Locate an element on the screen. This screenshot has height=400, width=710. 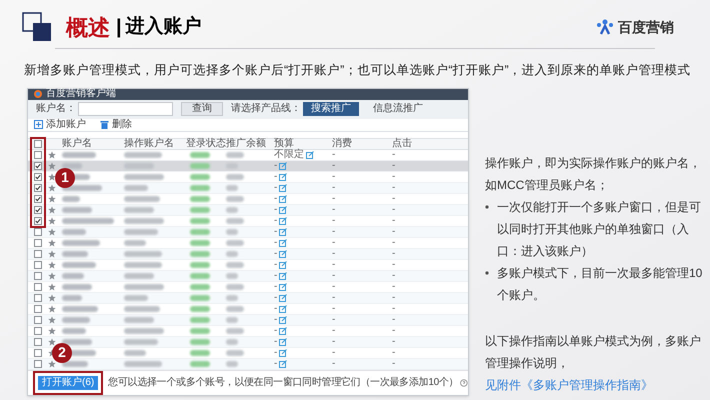
delete-button: 删除 is located at coordinates (116, 125).